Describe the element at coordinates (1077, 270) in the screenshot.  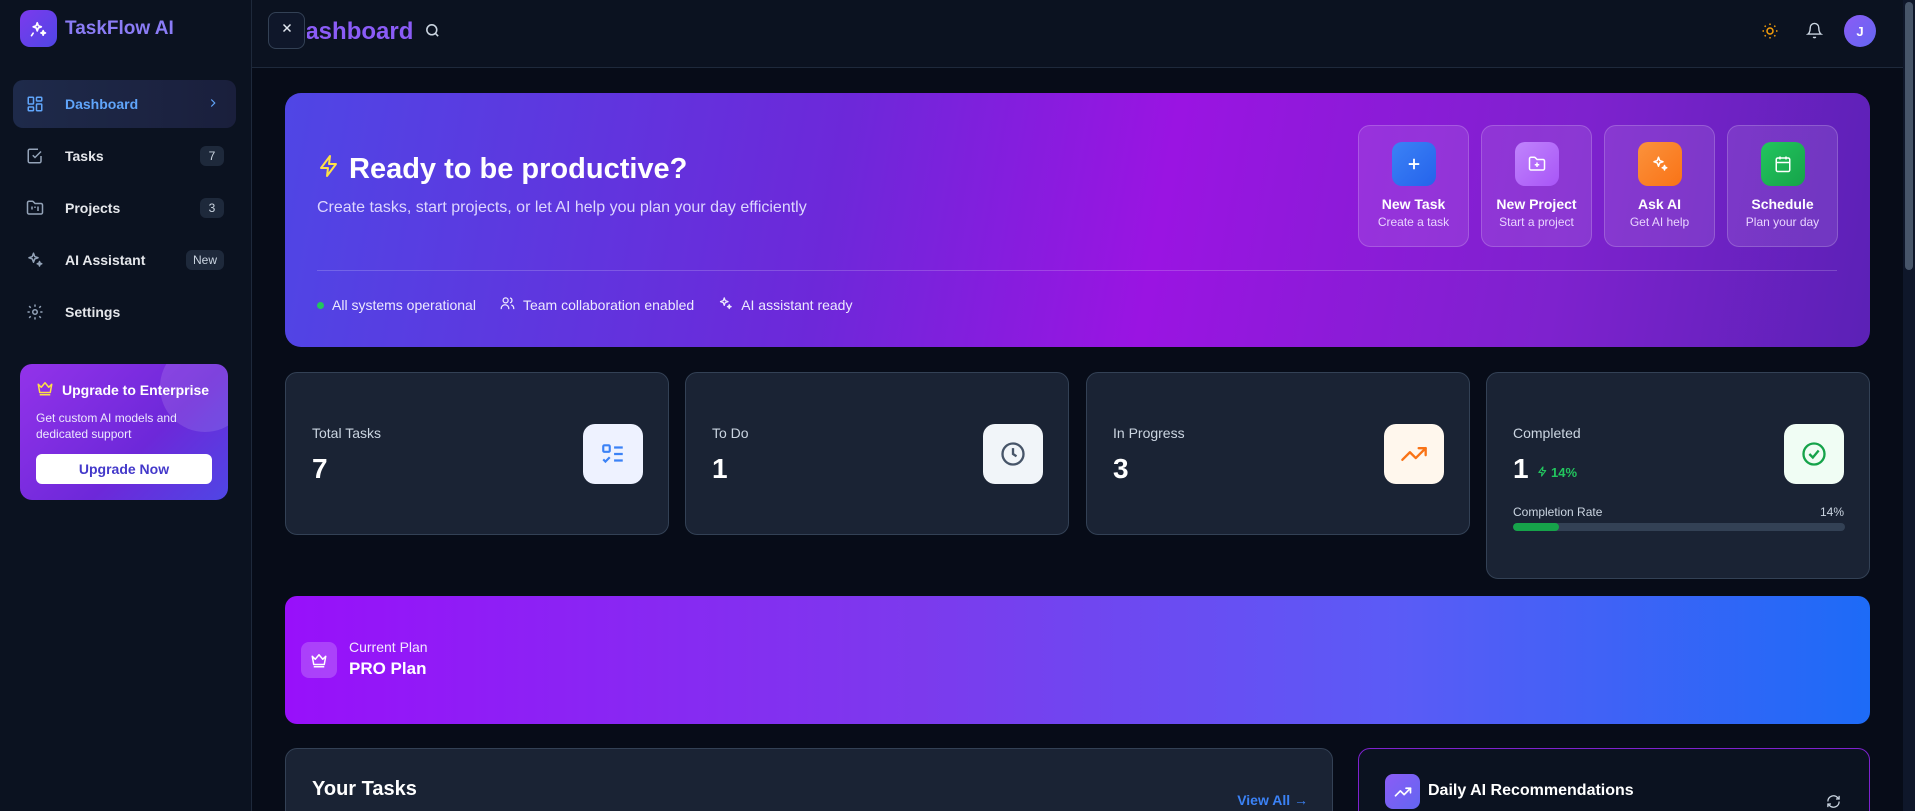
I see `divider` at that location.